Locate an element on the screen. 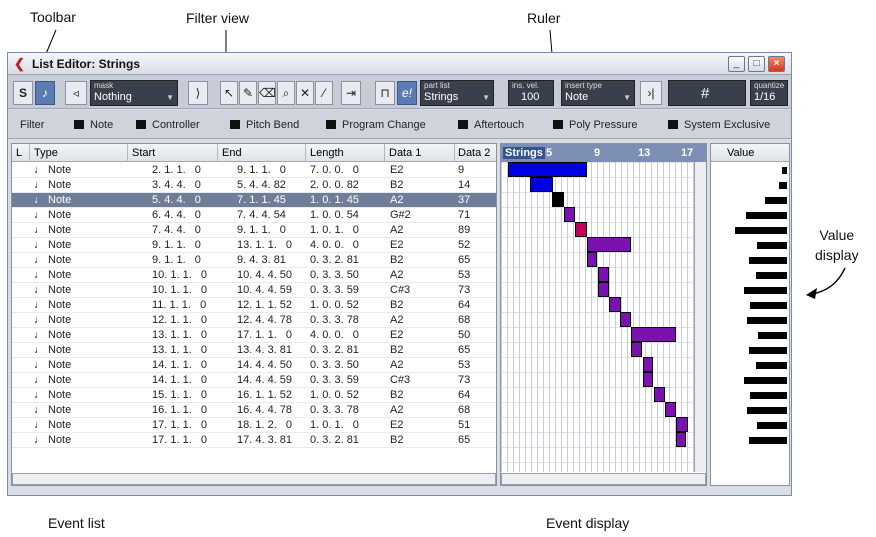  ruler: Strings 5 9 13 17 is located at coordinates (603, 153).